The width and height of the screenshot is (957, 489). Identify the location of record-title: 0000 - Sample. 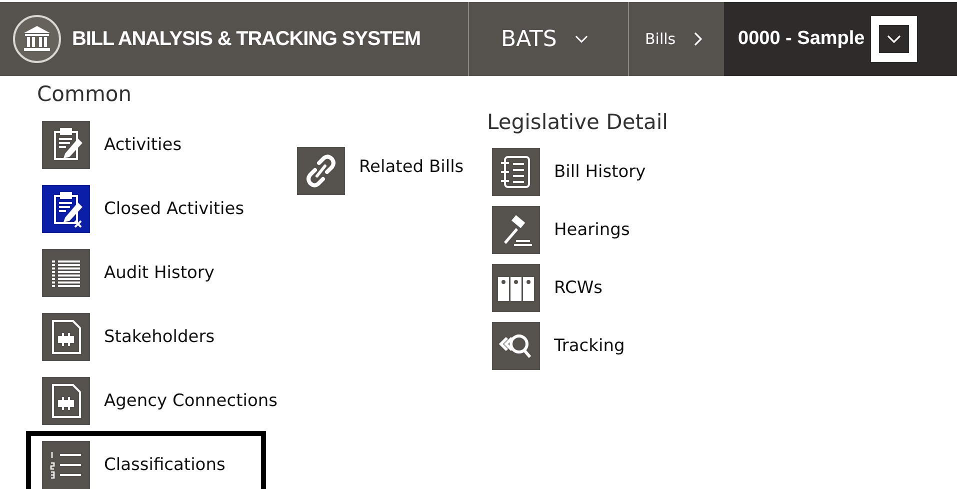
(801, 39).